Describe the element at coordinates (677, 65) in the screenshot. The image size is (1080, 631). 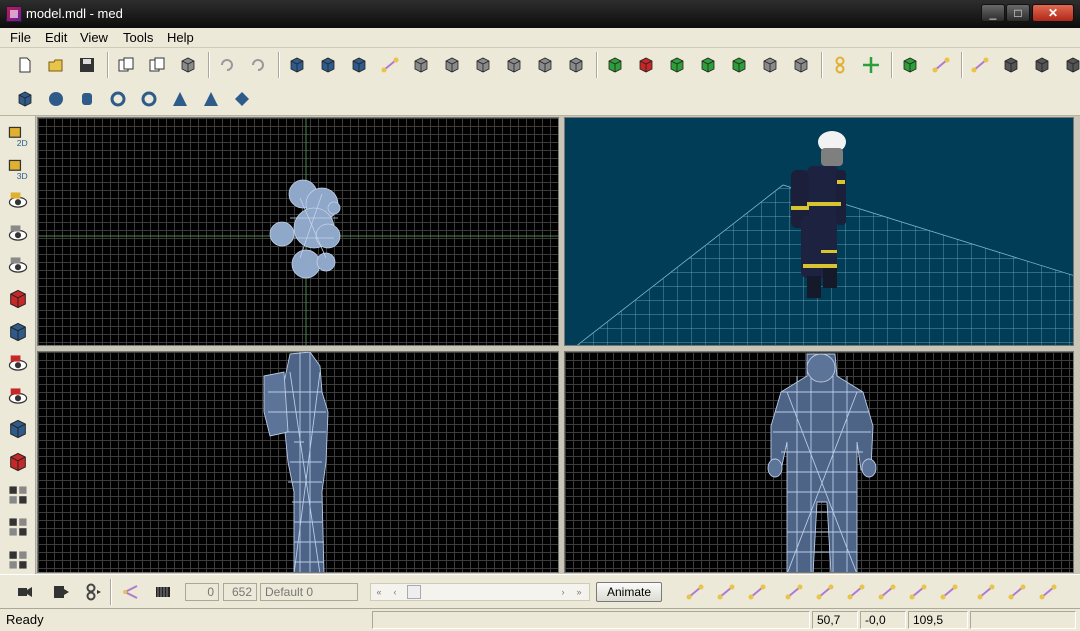
I see `move-down-icon` at that location.